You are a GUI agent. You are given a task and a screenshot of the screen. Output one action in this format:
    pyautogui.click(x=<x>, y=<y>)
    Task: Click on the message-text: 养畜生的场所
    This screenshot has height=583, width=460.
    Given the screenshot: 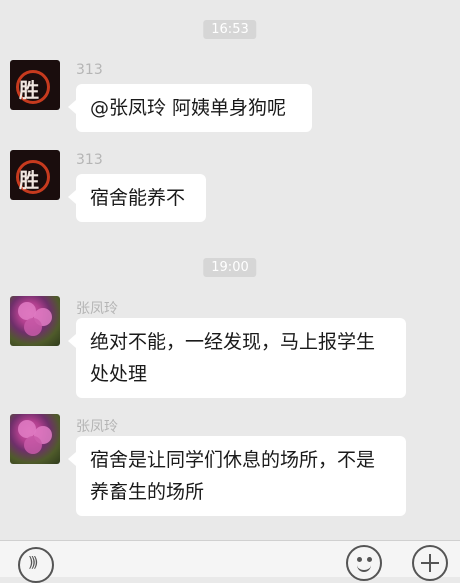 What is the action you would take?
    pyautogui.click(x=147, y=492)
    